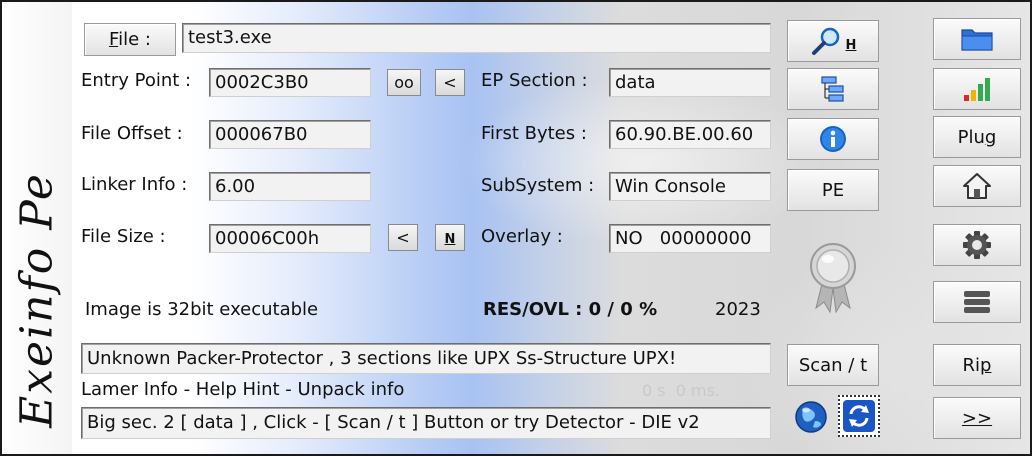 The height and width of the screenshot is (456, 1032). I want to click on first-bytes-label: First Bytes :, so click(534, 133).